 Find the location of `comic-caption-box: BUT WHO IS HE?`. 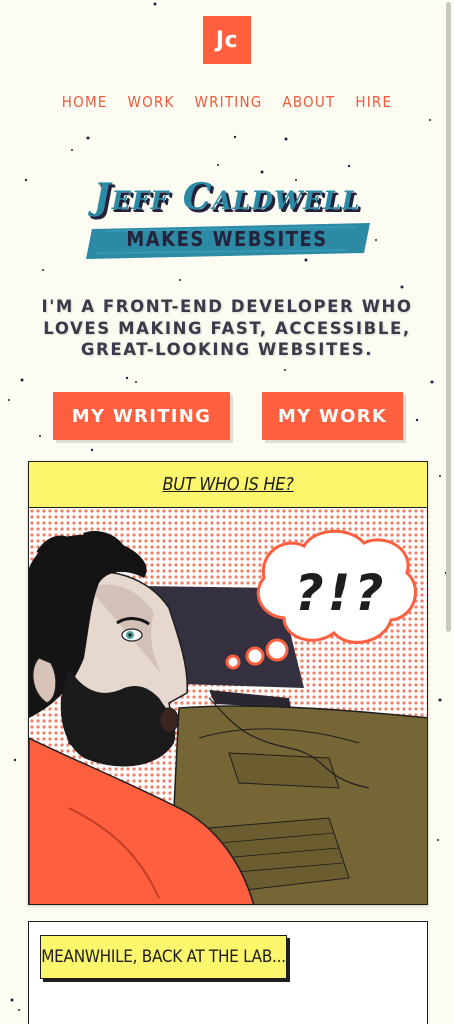

comic-caption-box: BUT WHO IS HE? is located at coordinates (228, 485).